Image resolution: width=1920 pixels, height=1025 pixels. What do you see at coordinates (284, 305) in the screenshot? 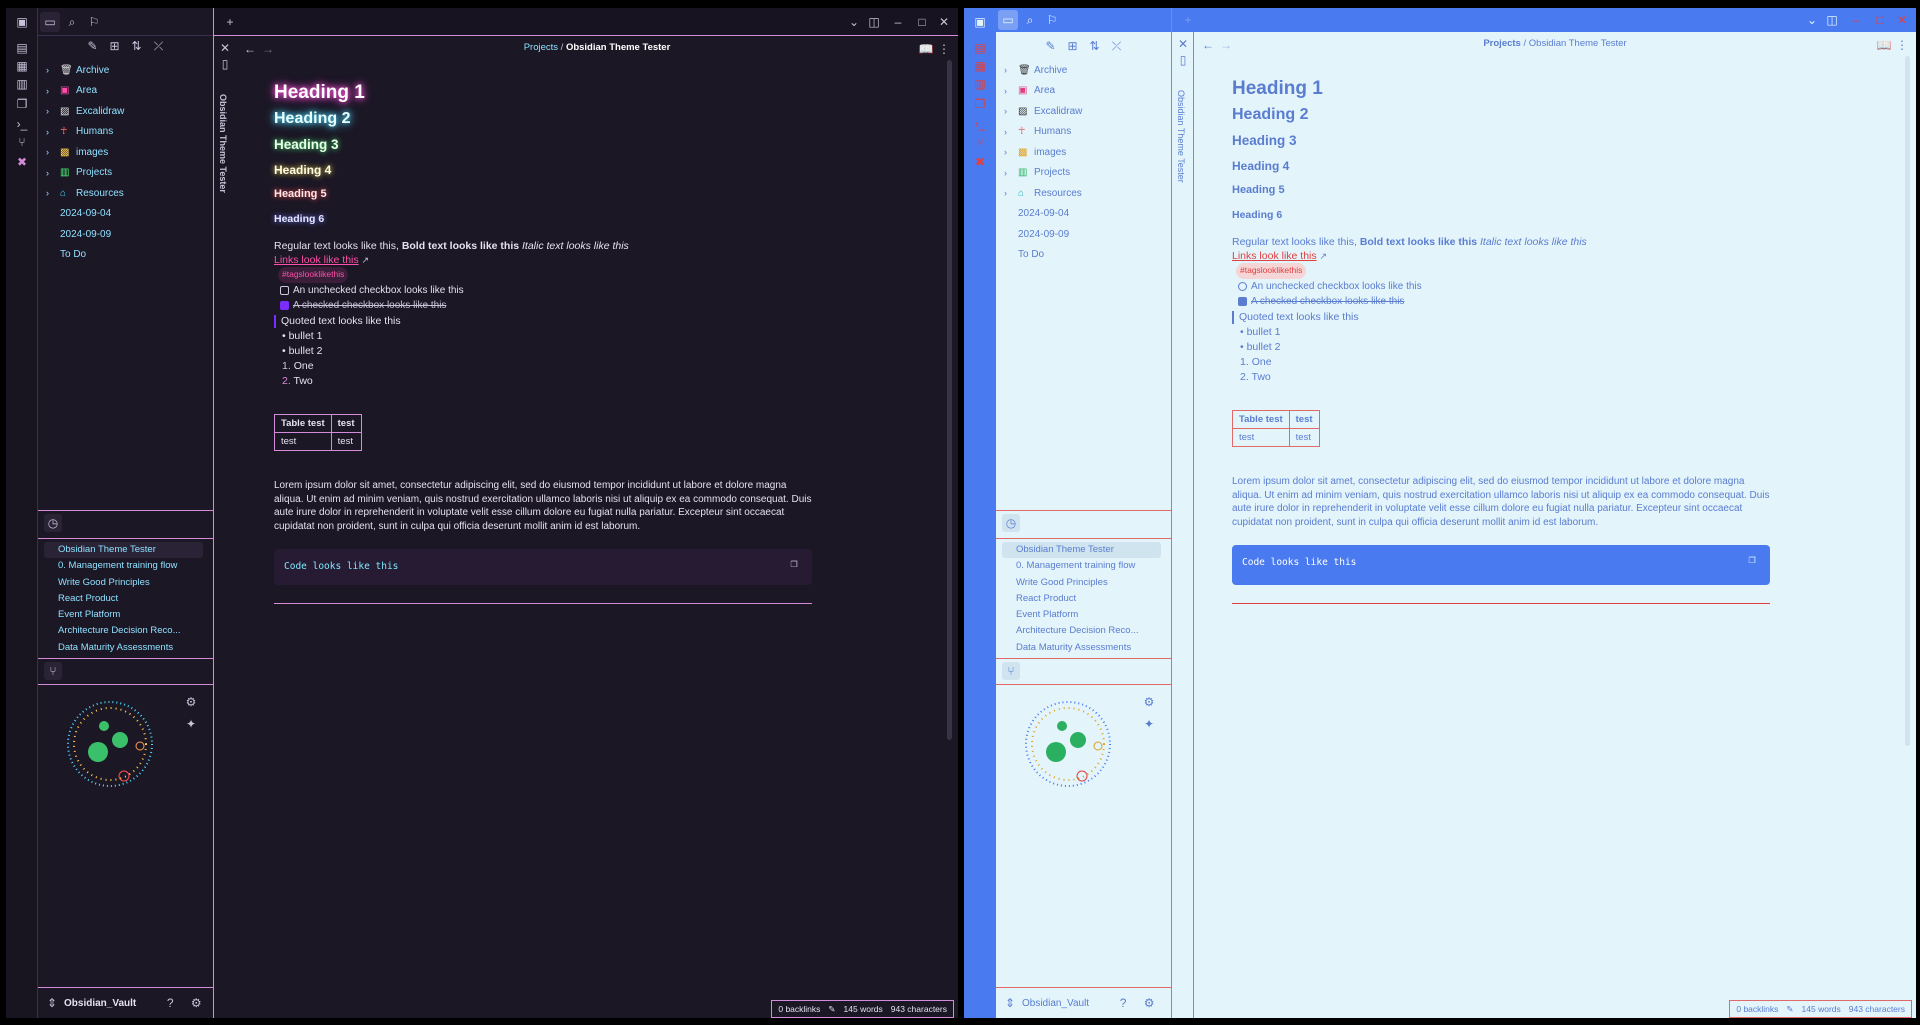
I see `checkbox-checked` at bounding box center [284, 305].